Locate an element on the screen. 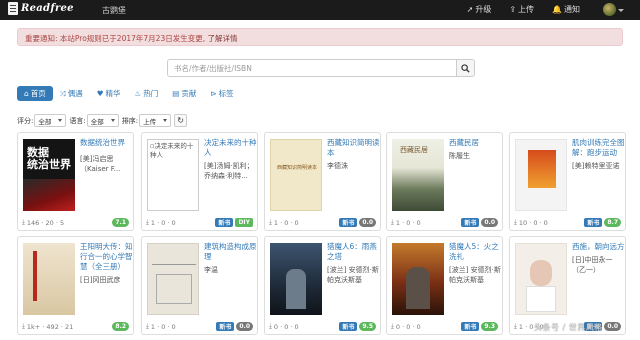  sort-value: 上传 is located at coordinates (150, 121).